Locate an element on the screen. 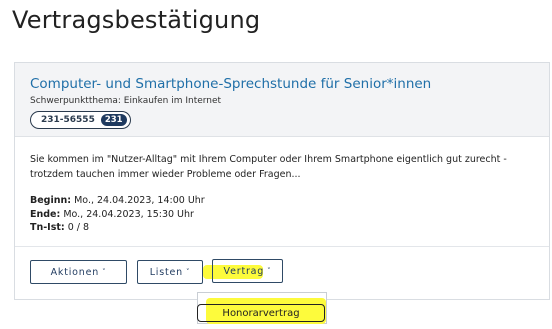 The height and width of the screenshot is (329, 552). participants-value: 0 / 8 is located at coordinates (77, 227).